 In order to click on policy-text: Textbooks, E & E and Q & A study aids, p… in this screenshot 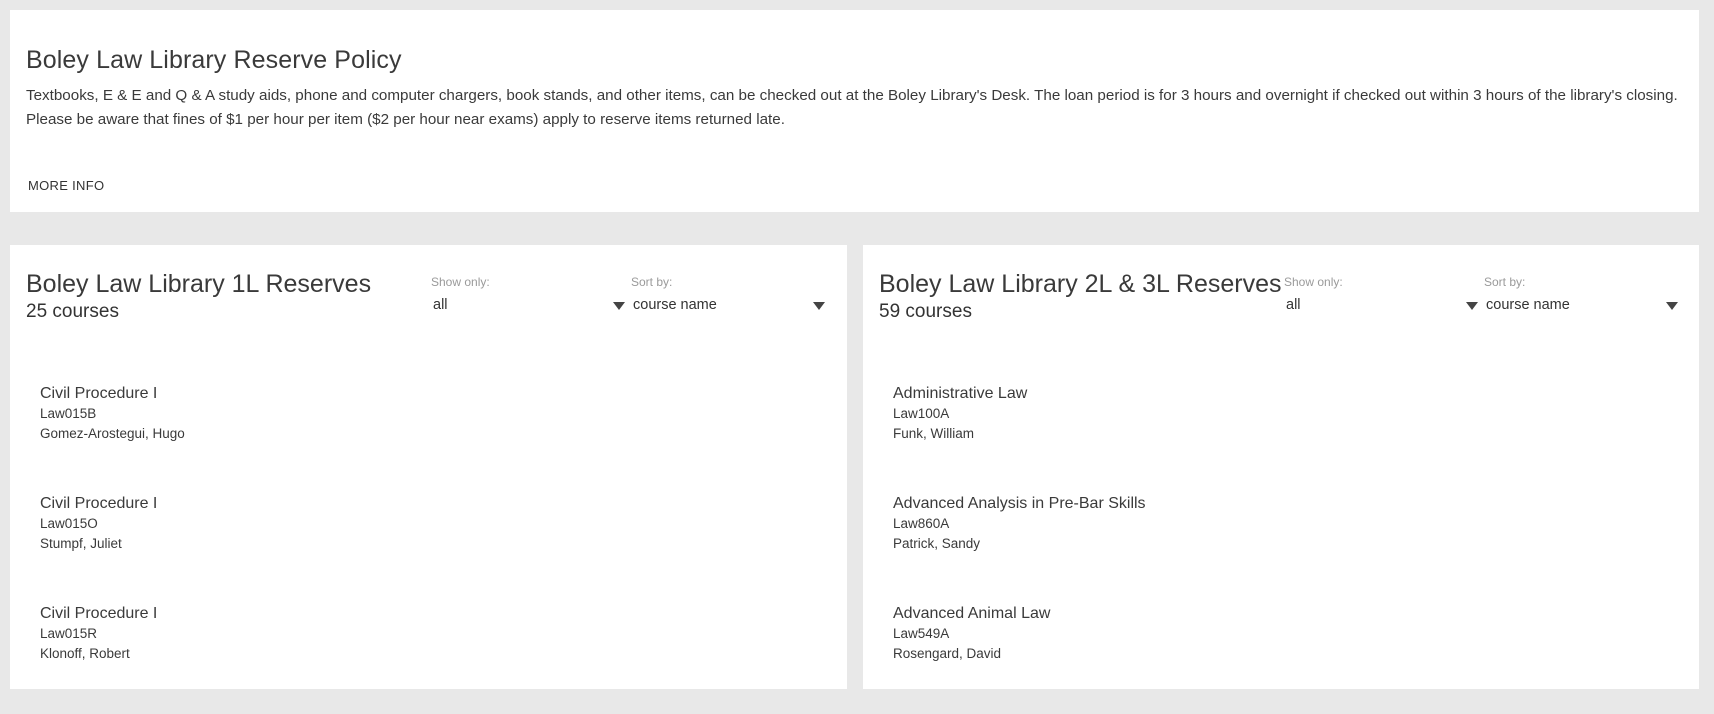, I will do `click(852, 107)`.